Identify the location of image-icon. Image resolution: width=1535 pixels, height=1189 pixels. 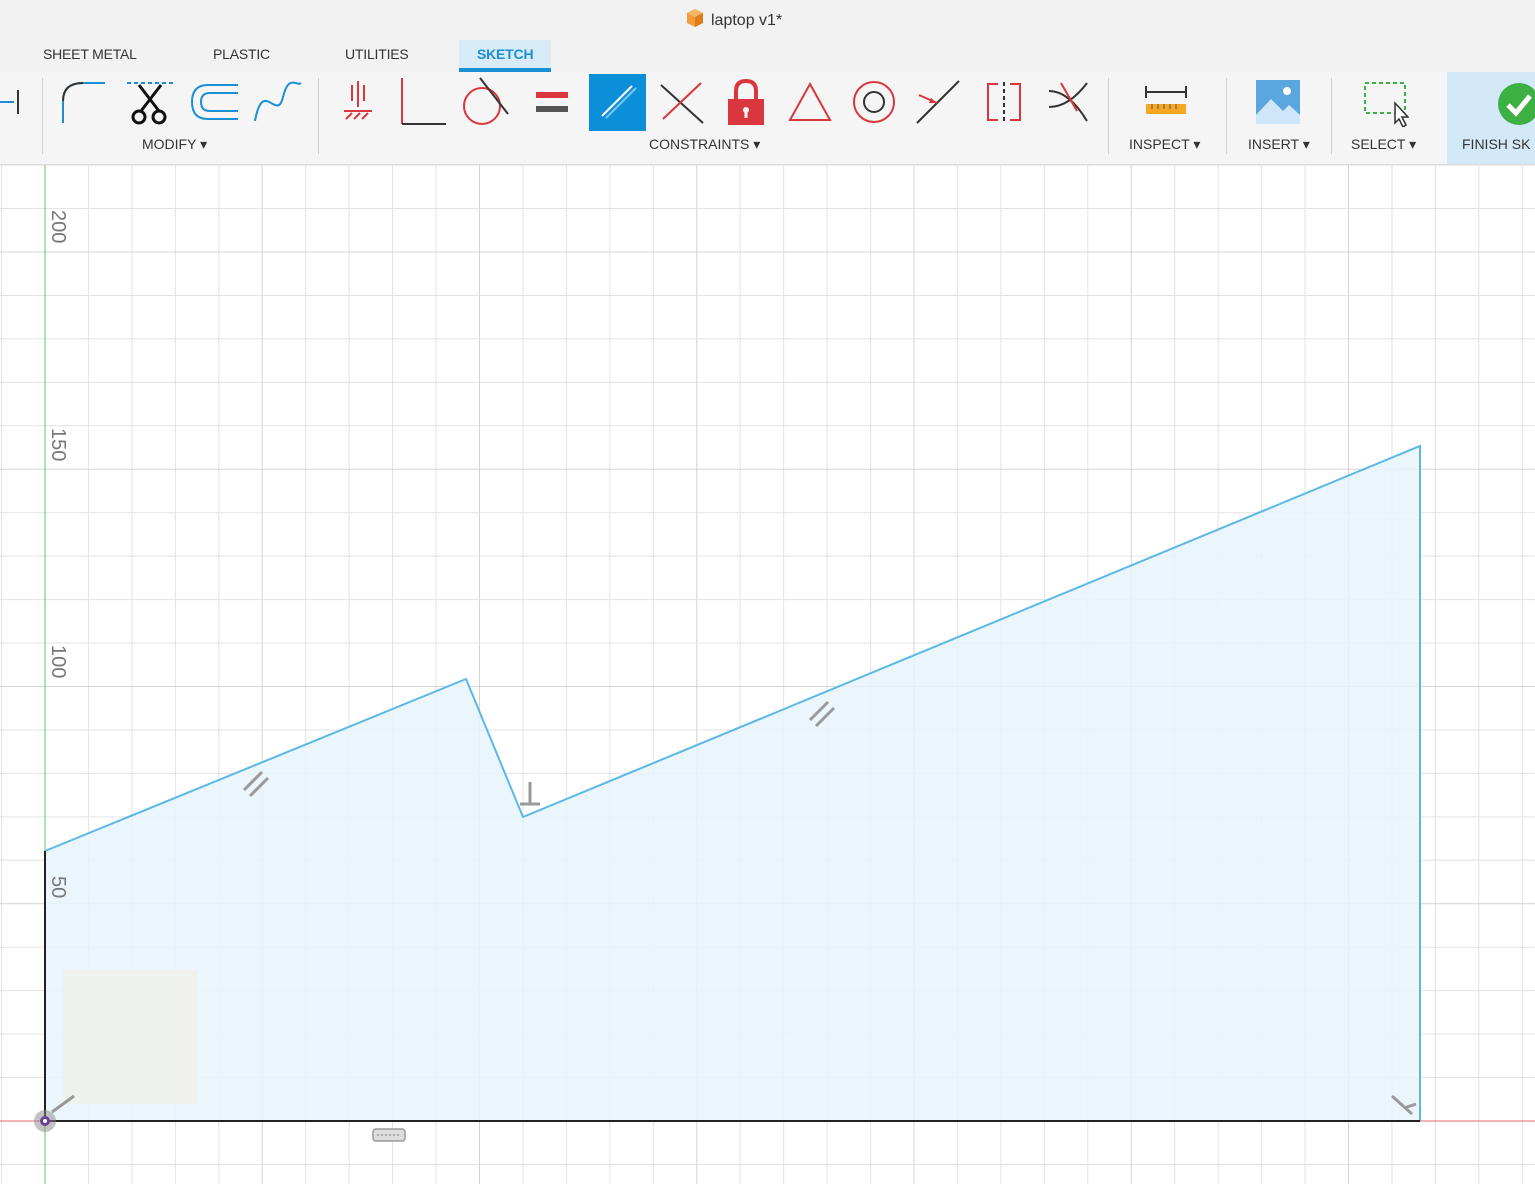
(1278, 104).